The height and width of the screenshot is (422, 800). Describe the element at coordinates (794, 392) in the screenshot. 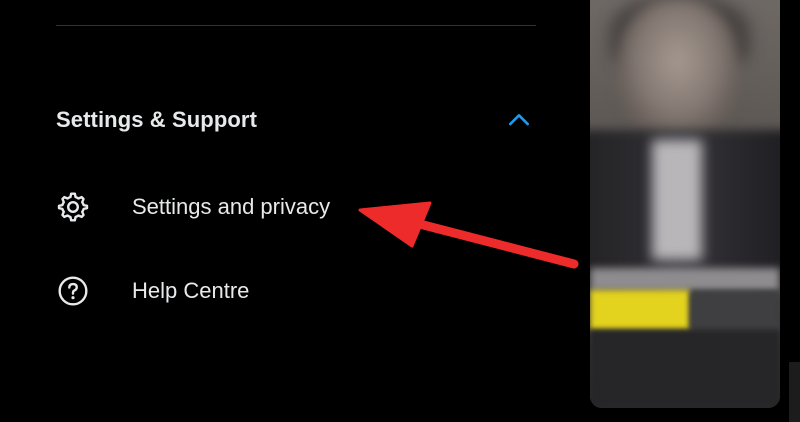

I see `scrollbar` at that location.